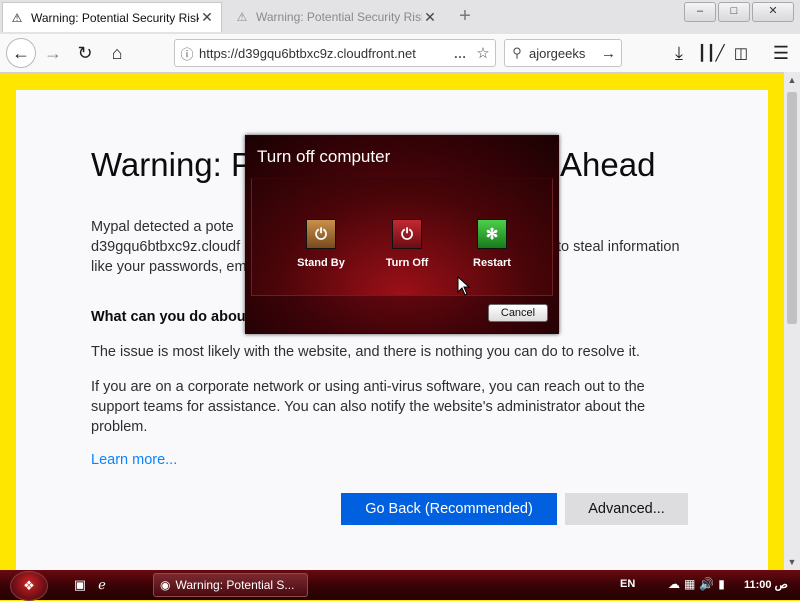 The height and width of the screenshot is (601, 800). I want to click on url-text: https://d39gqu6btbxc9z.cloudfront.net, so click(324, 53).